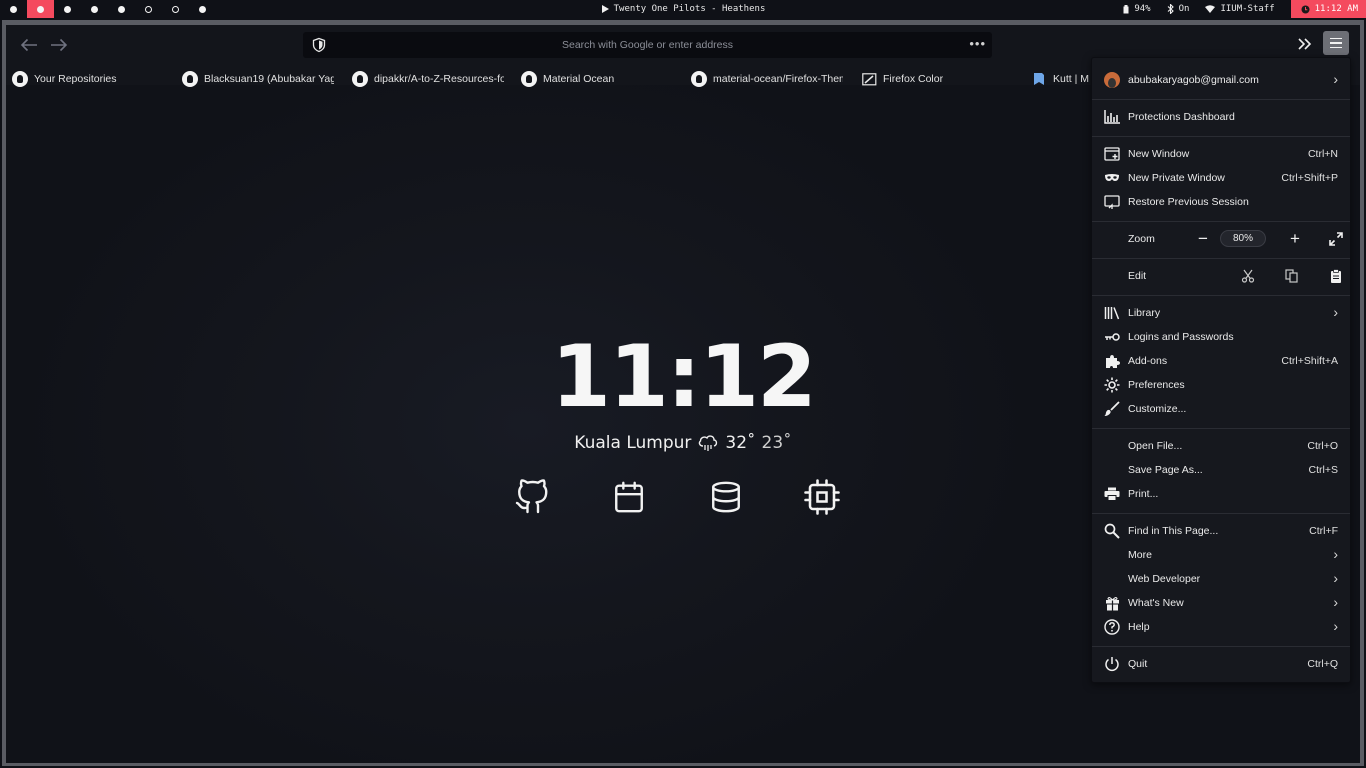  I want to click on menu-quit: Quit Ctrl+Q, so click(1221, 664).